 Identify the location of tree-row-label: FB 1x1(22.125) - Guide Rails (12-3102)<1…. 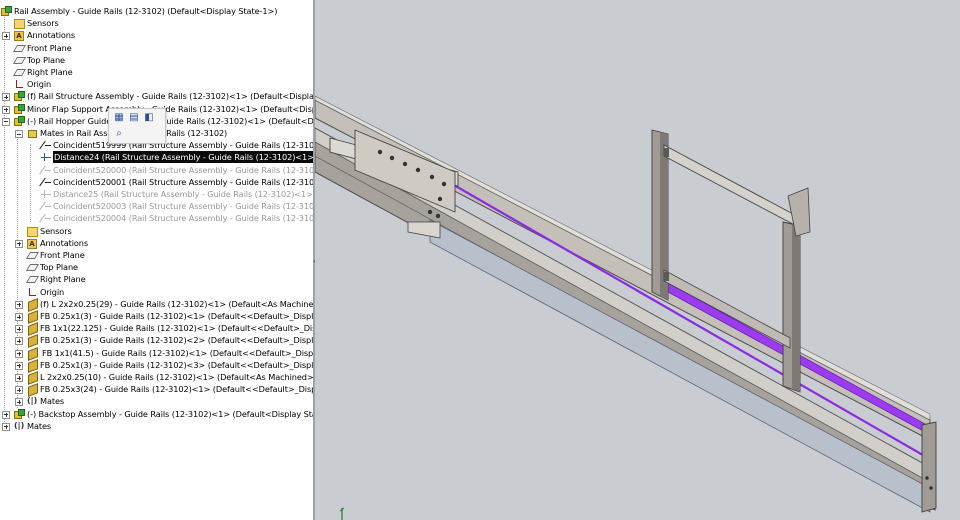
(176, 328).